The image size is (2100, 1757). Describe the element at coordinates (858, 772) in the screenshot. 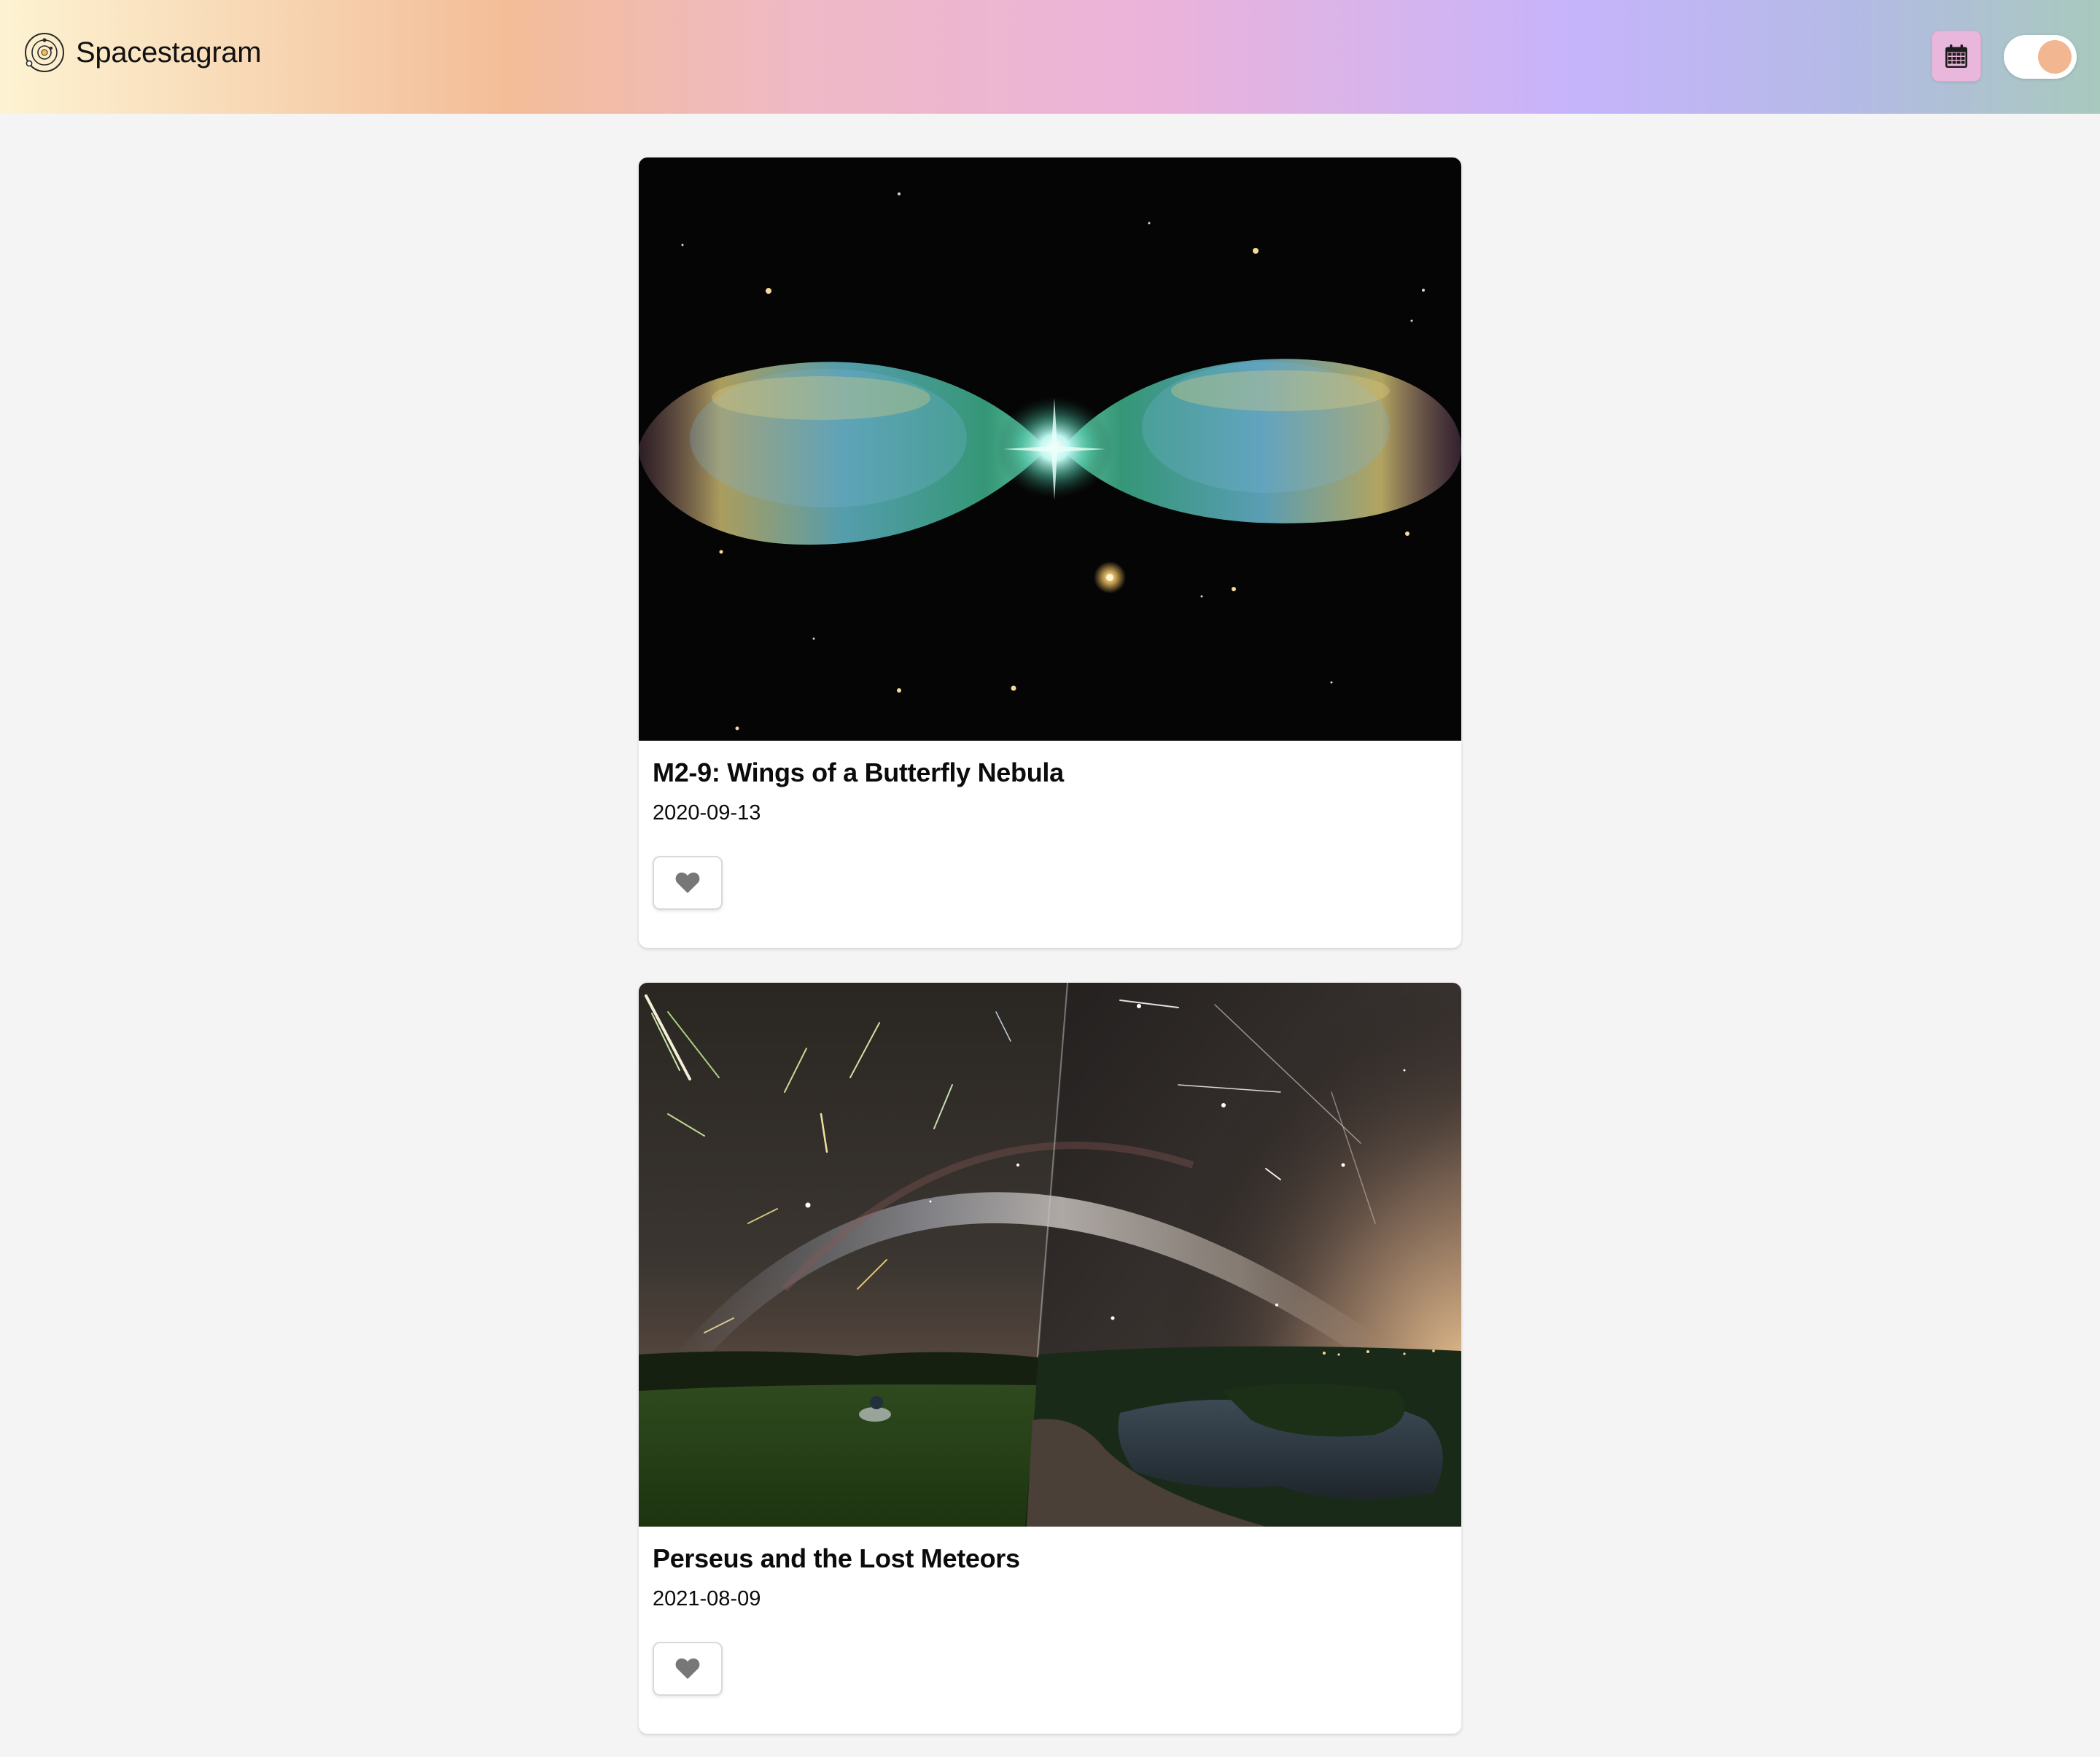

I see `post-title: M2-9: Wings of a Butterfly Nebula` at that location.